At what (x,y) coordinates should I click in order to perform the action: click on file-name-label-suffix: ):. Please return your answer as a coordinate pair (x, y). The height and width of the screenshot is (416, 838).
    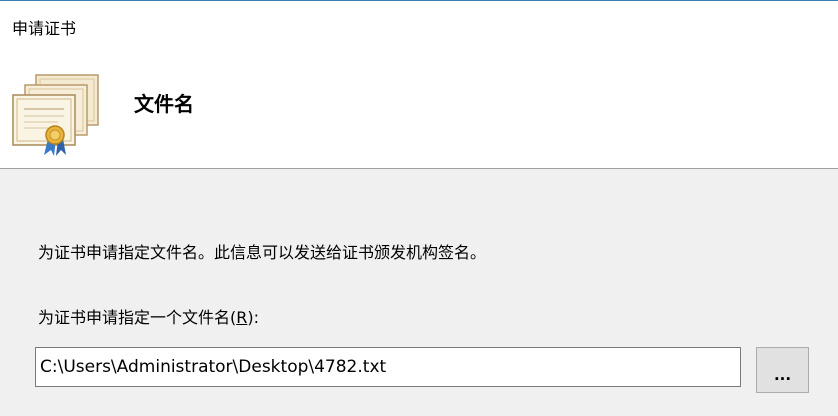
    Looking at the image, I should click on (253, 317).